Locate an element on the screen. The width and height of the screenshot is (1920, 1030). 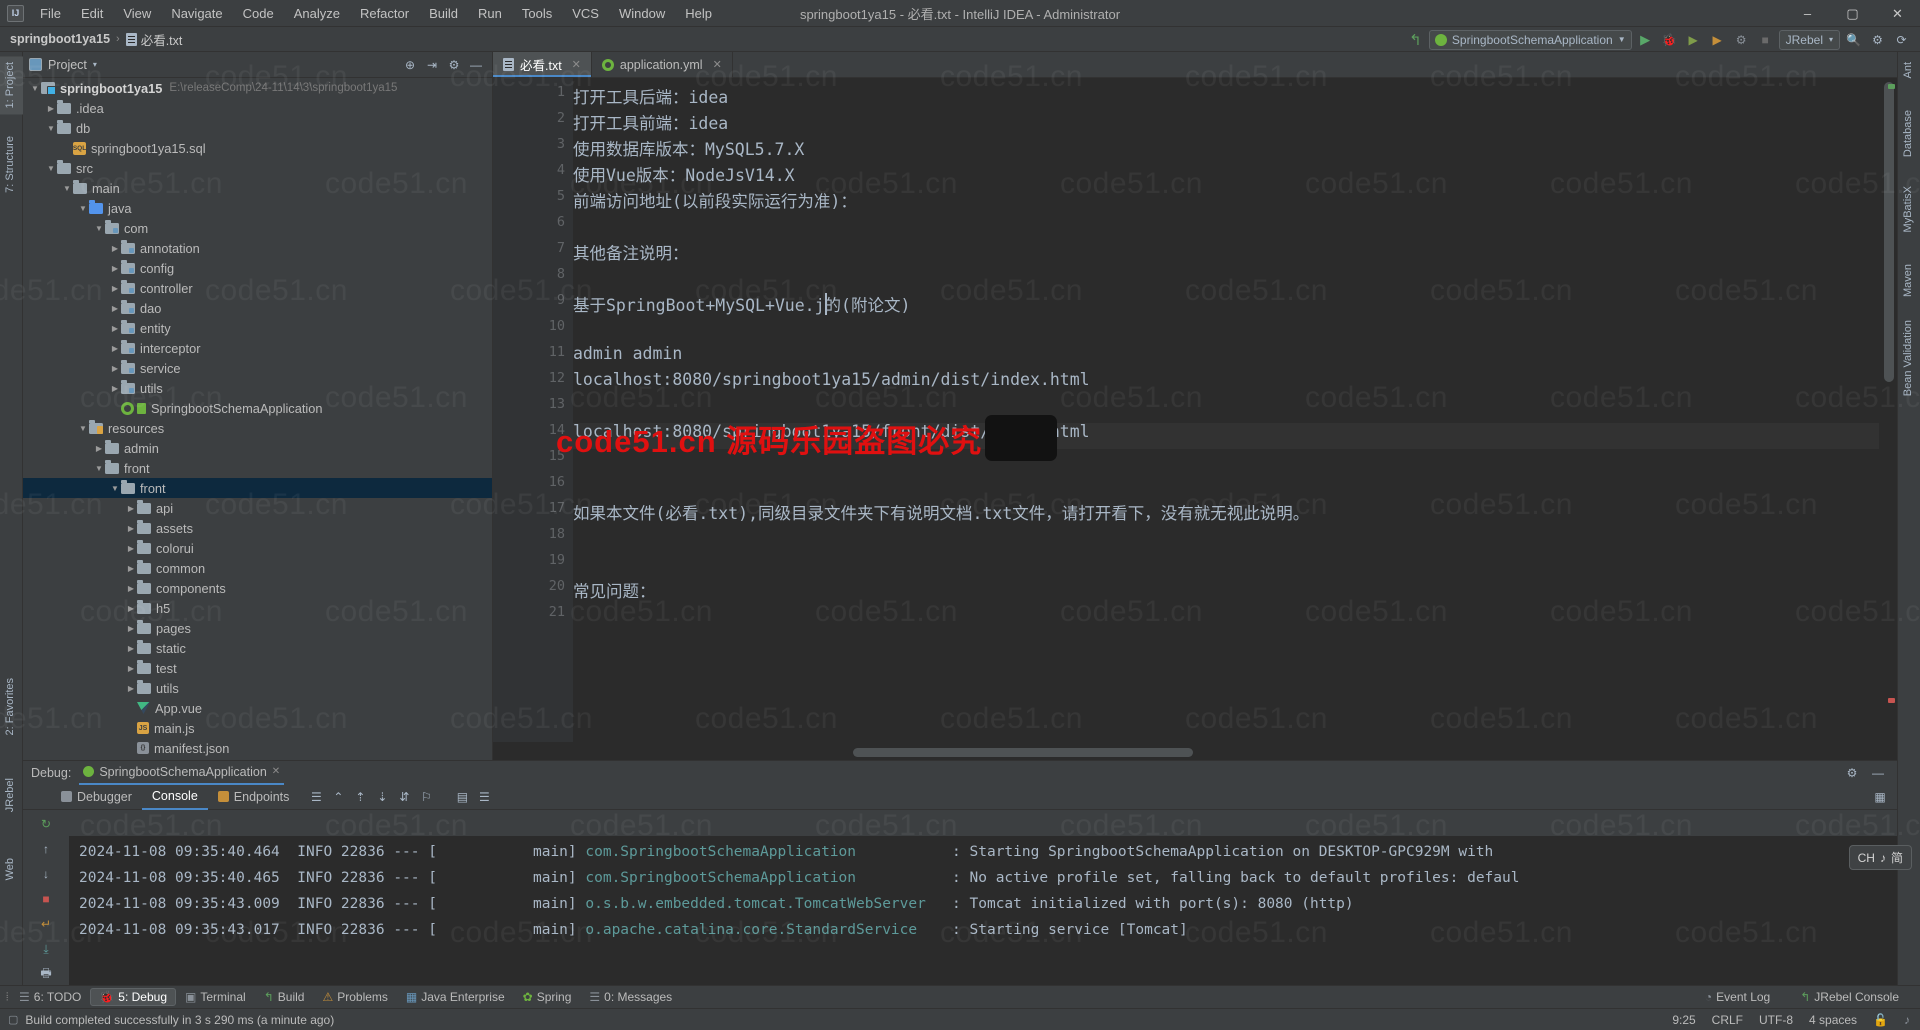
tree-node-annotation: ▶ annotation is located at coordinates (257, 248).